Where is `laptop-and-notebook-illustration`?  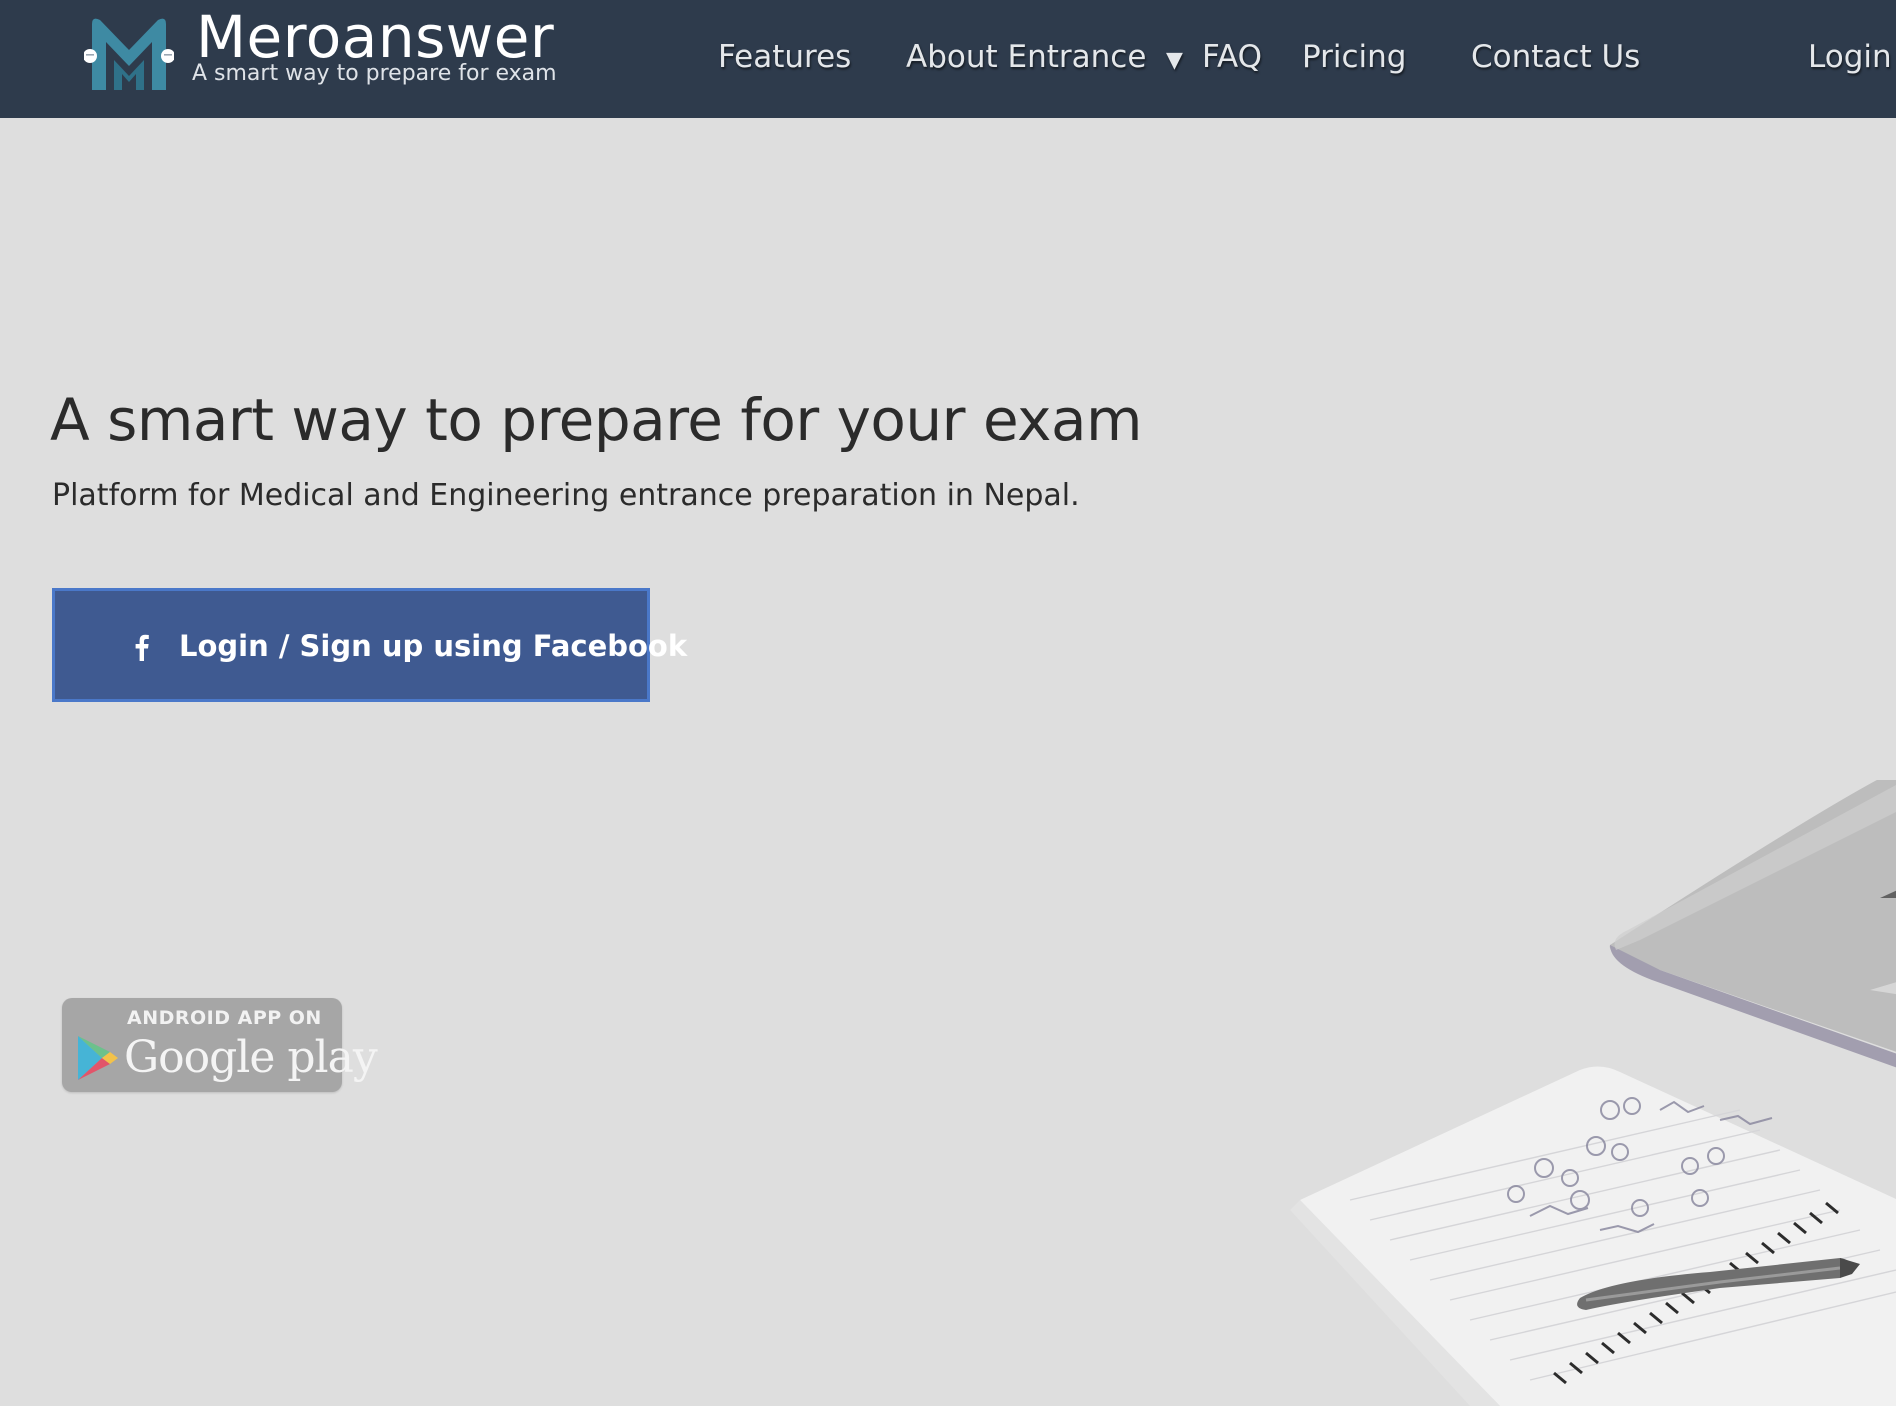
laptop-and-notebook-illustration is located at coordinates (1593, 1093).